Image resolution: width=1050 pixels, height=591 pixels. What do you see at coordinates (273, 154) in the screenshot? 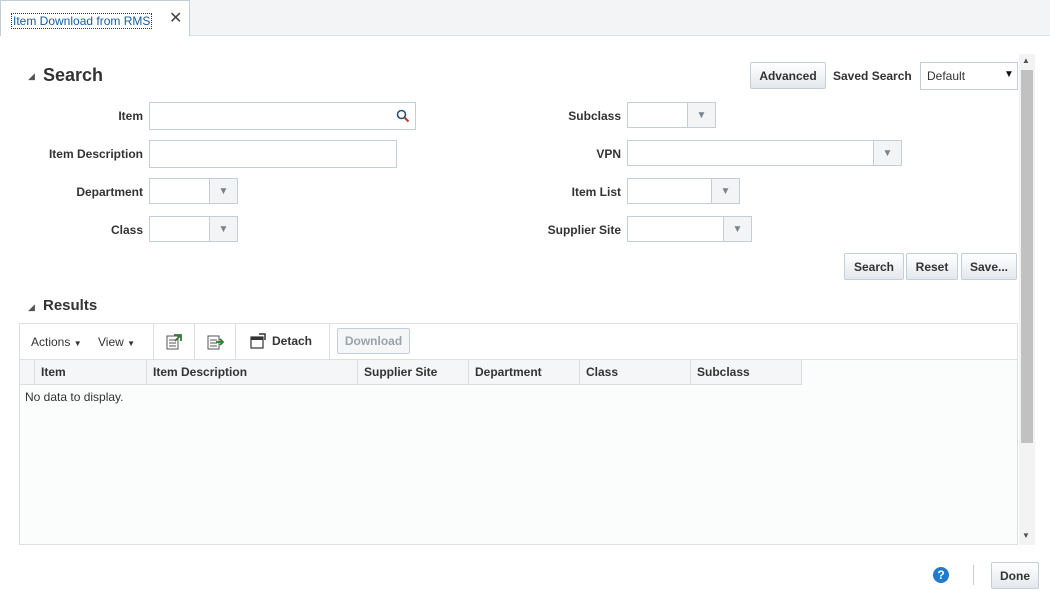
I see `item-description-input` at bounding box center [273, 154].